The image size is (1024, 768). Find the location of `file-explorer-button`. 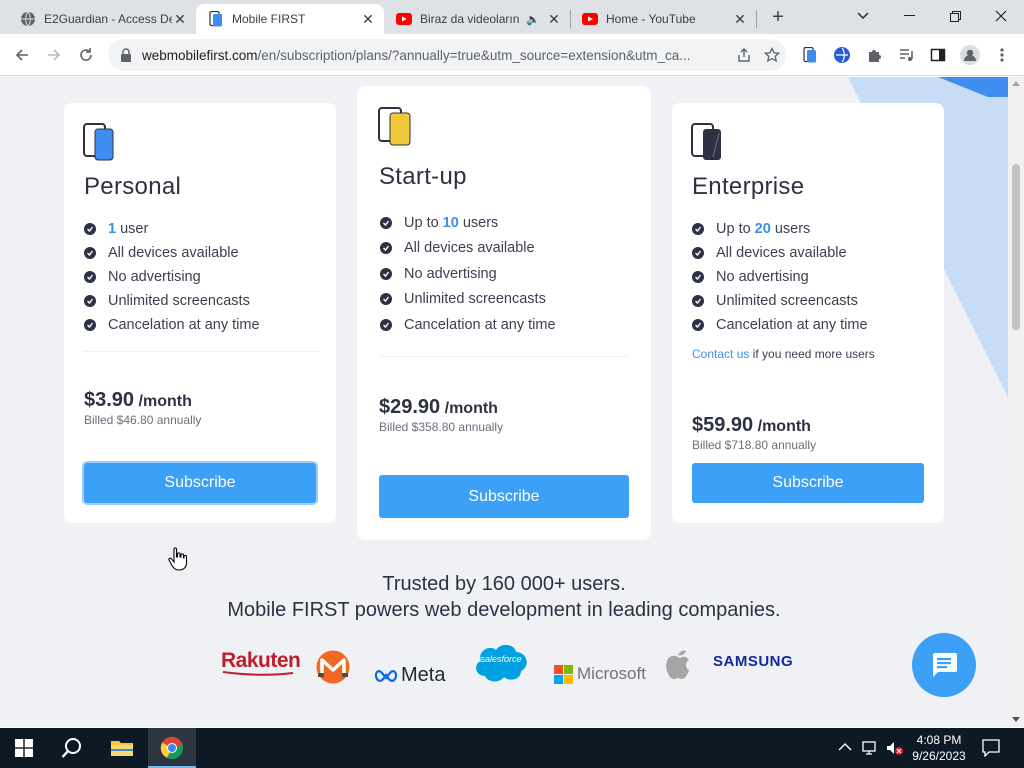

file-explorer-button is located at coordinates (122, 748).